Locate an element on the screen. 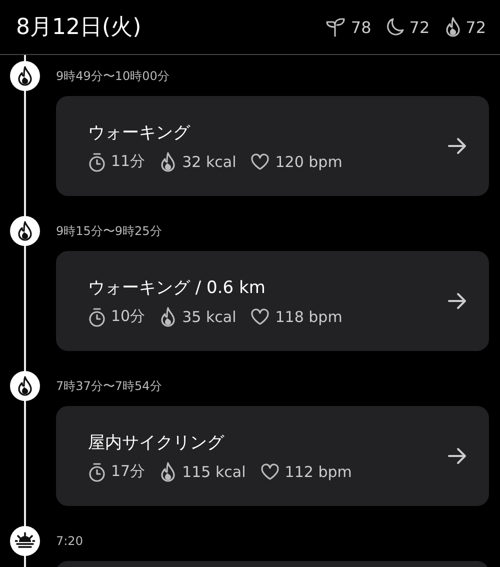 The height and width of the screenshot is (567, 500). sunrise-icon is located at coordinates (25, 541).